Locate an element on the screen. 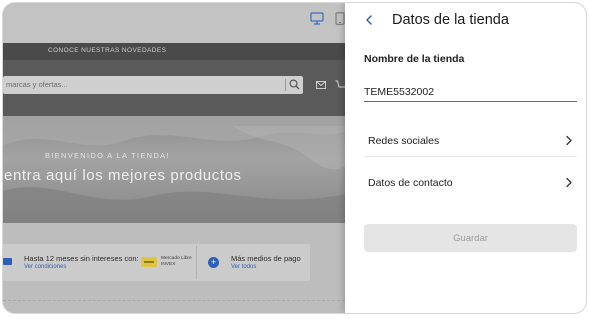 The image size is (590, 319). benefit-provider-sub: INVEX is located at coordinates (168, 264).